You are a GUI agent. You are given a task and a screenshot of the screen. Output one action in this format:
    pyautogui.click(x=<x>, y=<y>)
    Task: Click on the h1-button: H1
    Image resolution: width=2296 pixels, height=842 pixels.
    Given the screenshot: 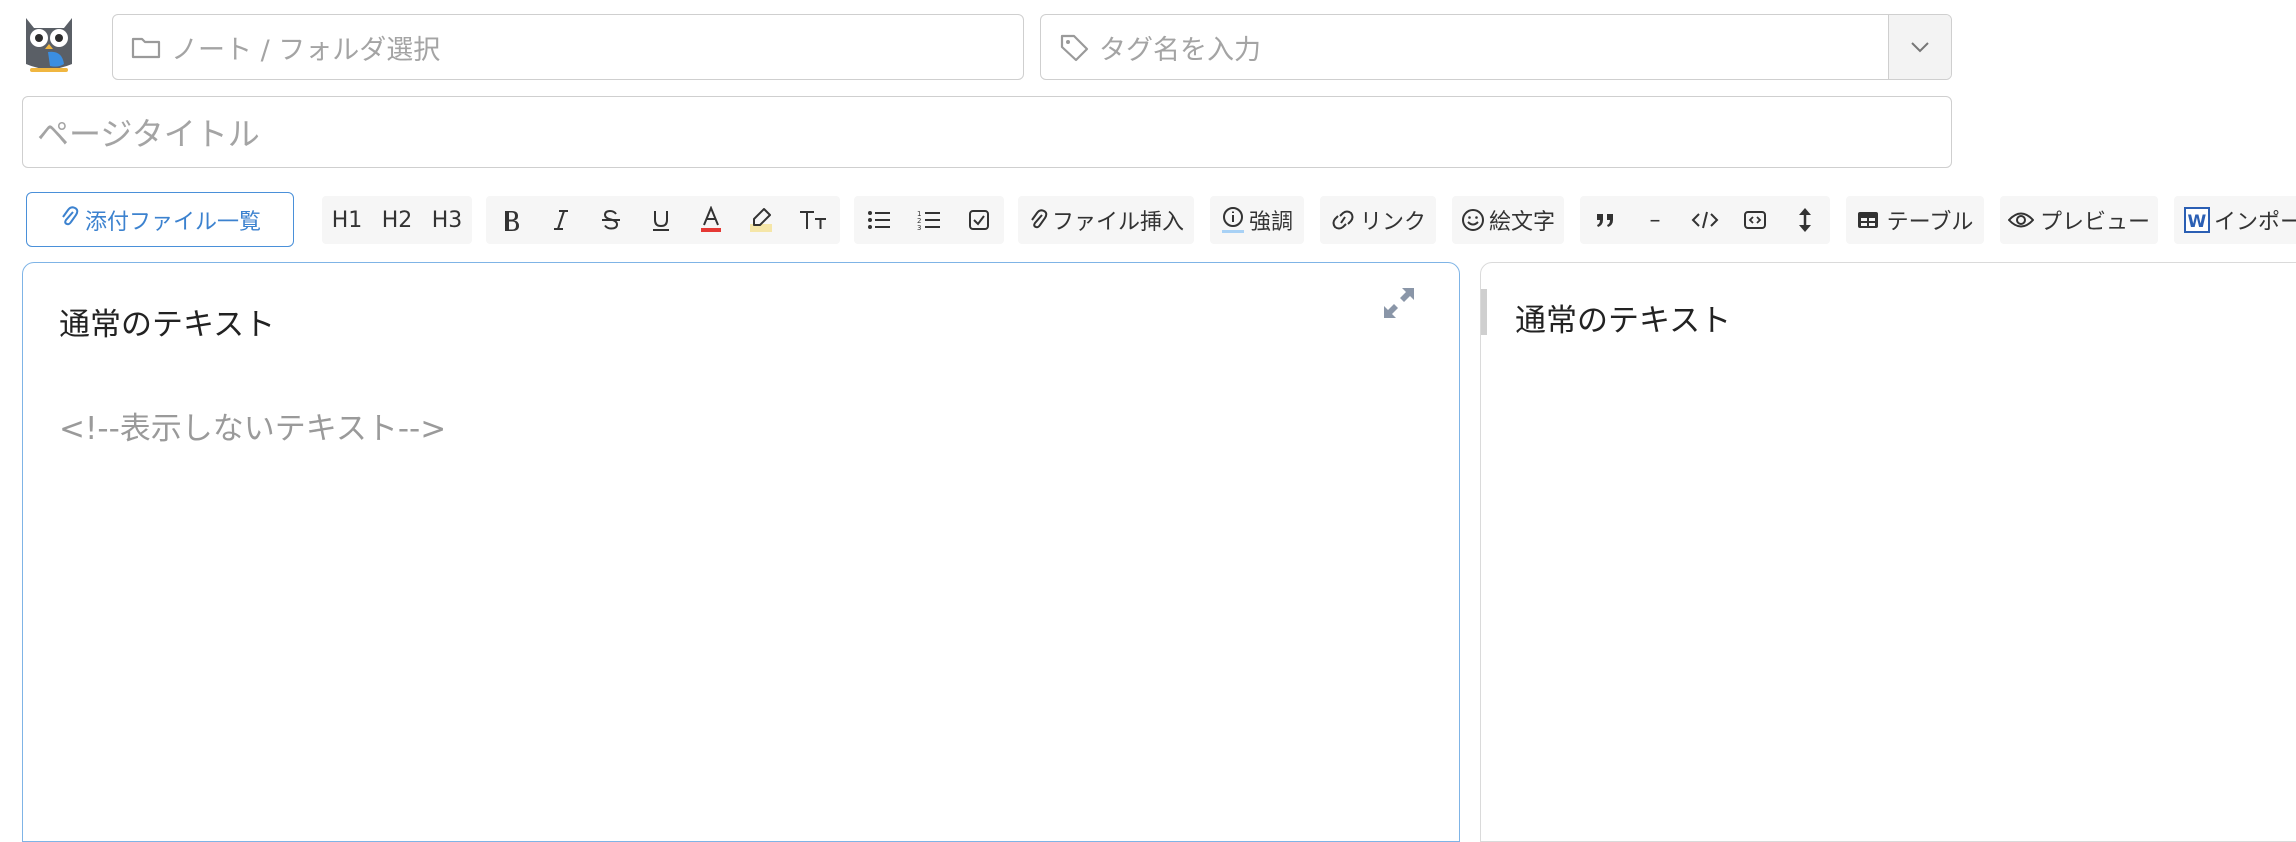 What is the action you would take?
    pyautogui.click(x=347, y=220)
    